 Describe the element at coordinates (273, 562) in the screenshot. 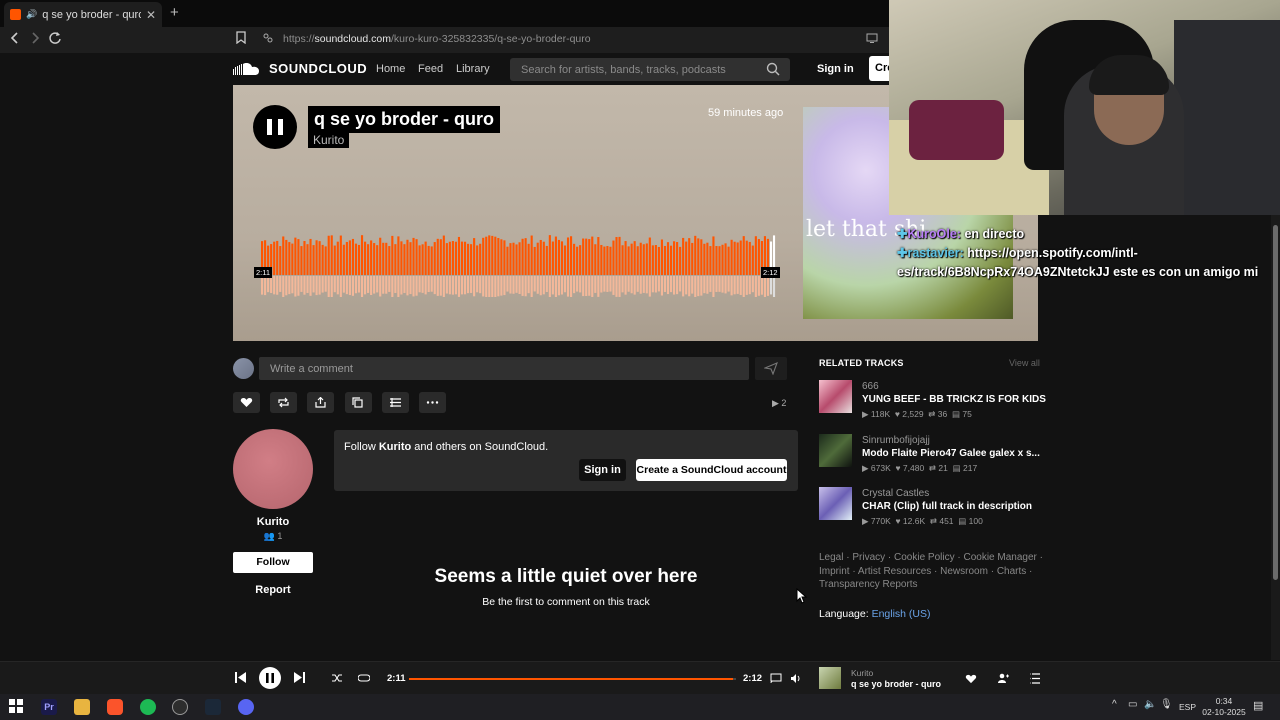

I see `follow-button: Follow` at that location.